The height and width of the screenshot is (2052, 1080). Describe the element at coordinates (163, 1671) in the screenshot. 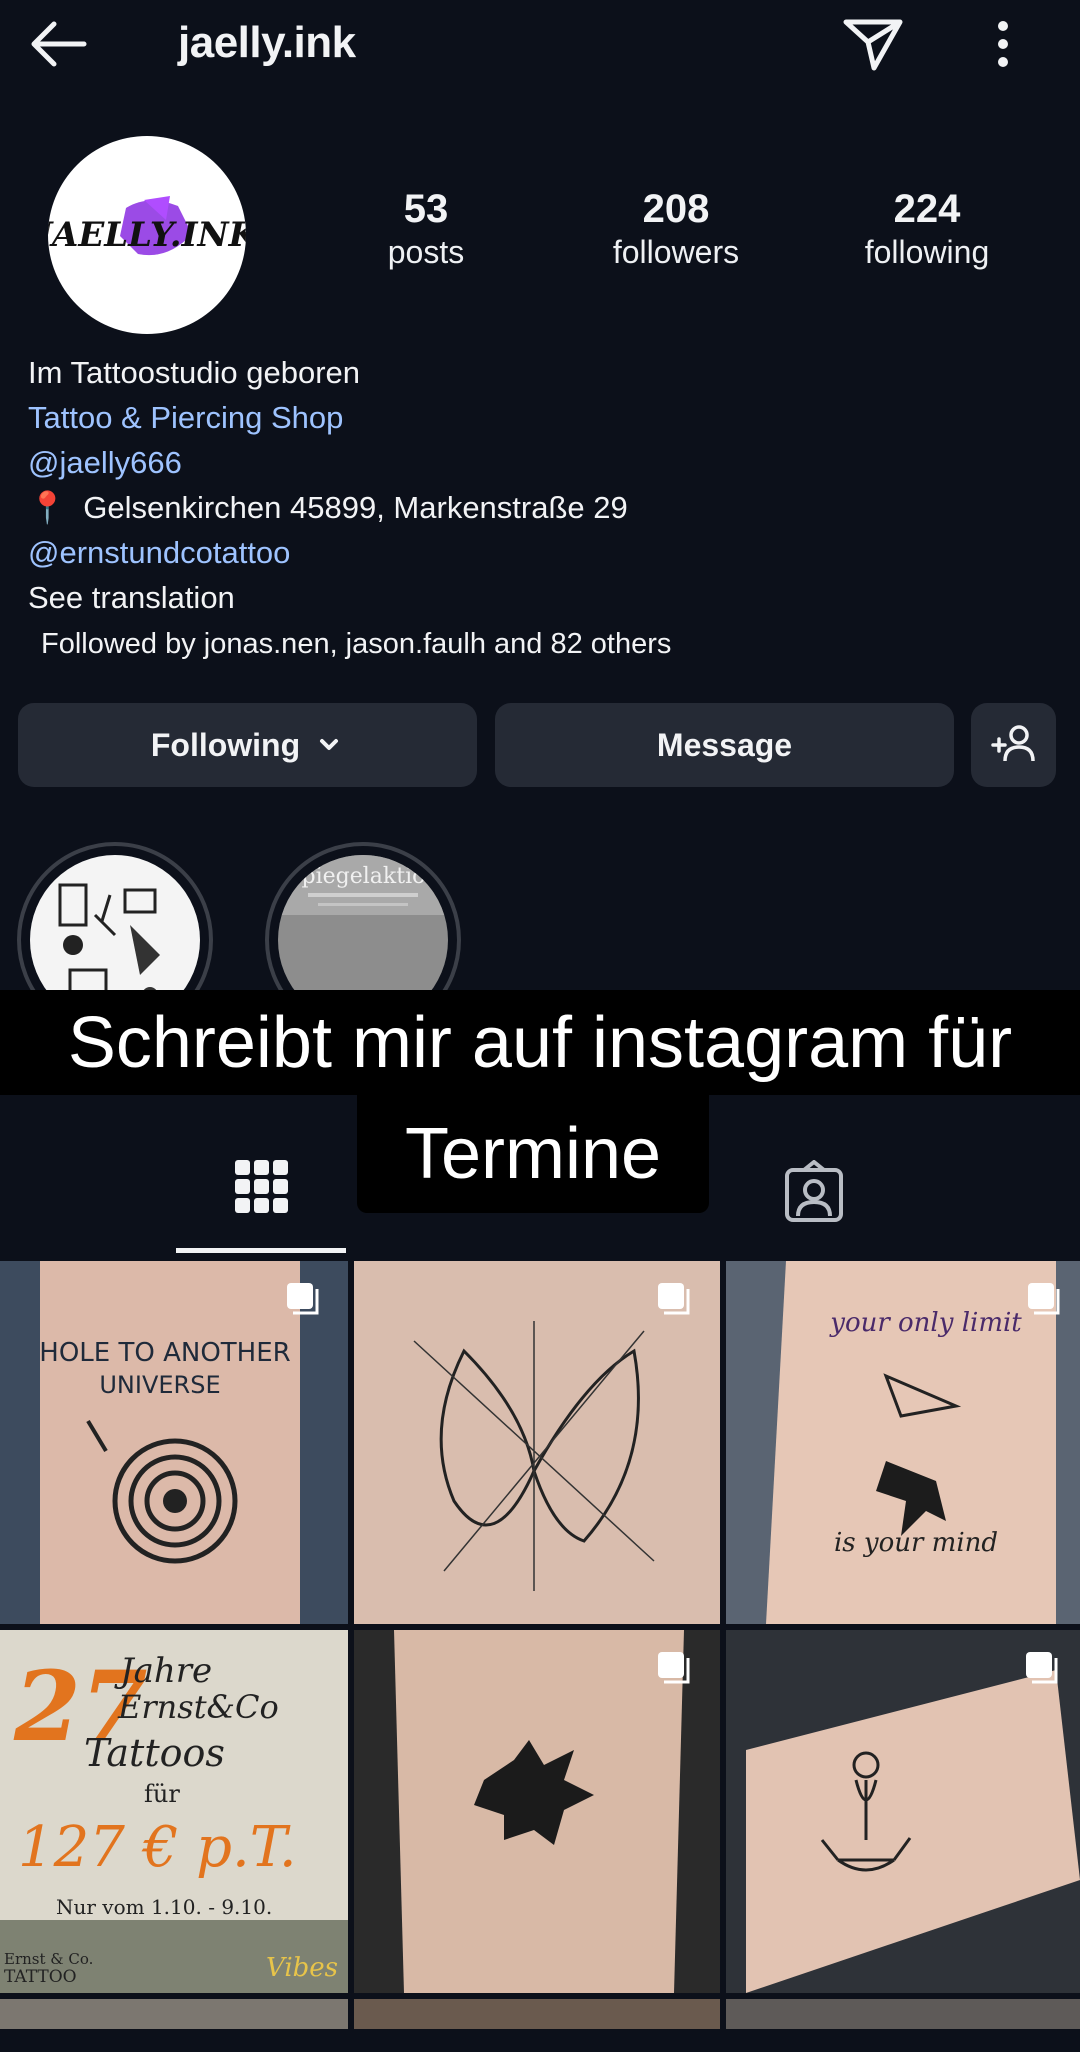

I see `flyer-line-jahre: Jahre` at that location.